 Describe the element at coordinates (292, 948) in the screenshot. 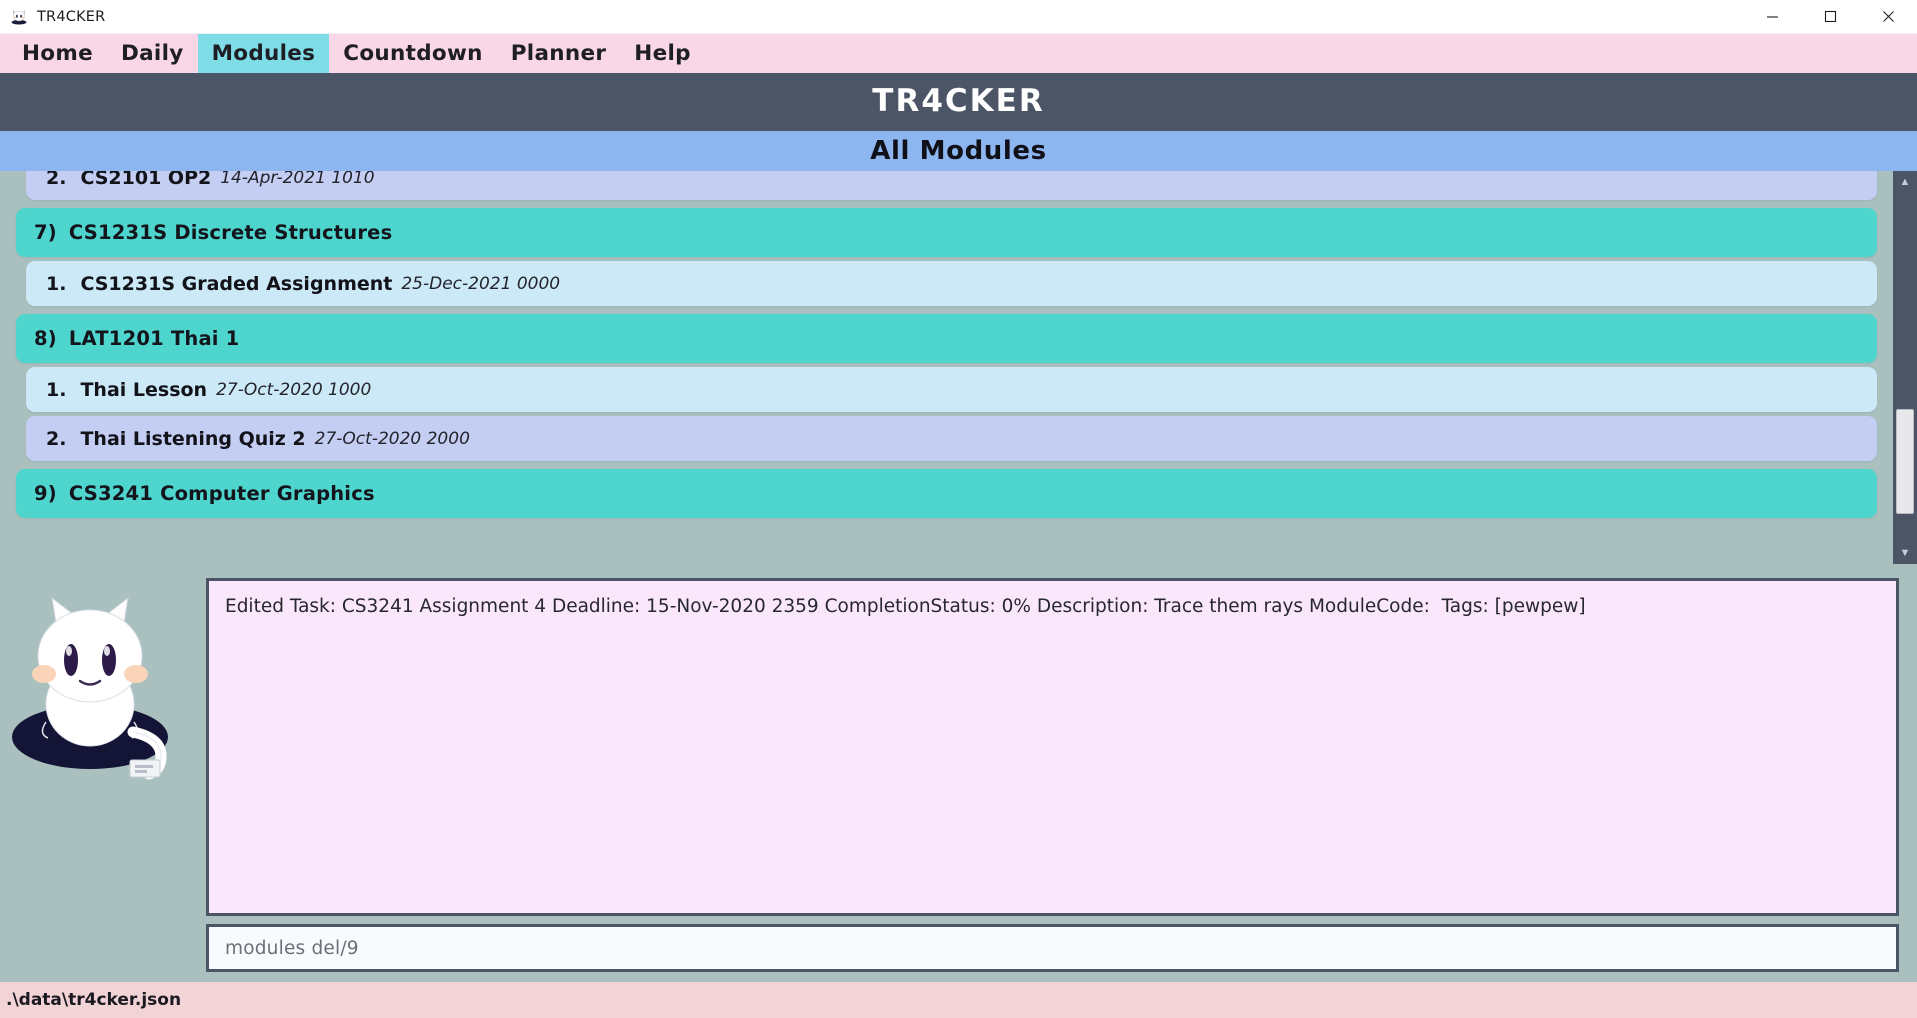

I see `command-input: modules del/9` at that location.